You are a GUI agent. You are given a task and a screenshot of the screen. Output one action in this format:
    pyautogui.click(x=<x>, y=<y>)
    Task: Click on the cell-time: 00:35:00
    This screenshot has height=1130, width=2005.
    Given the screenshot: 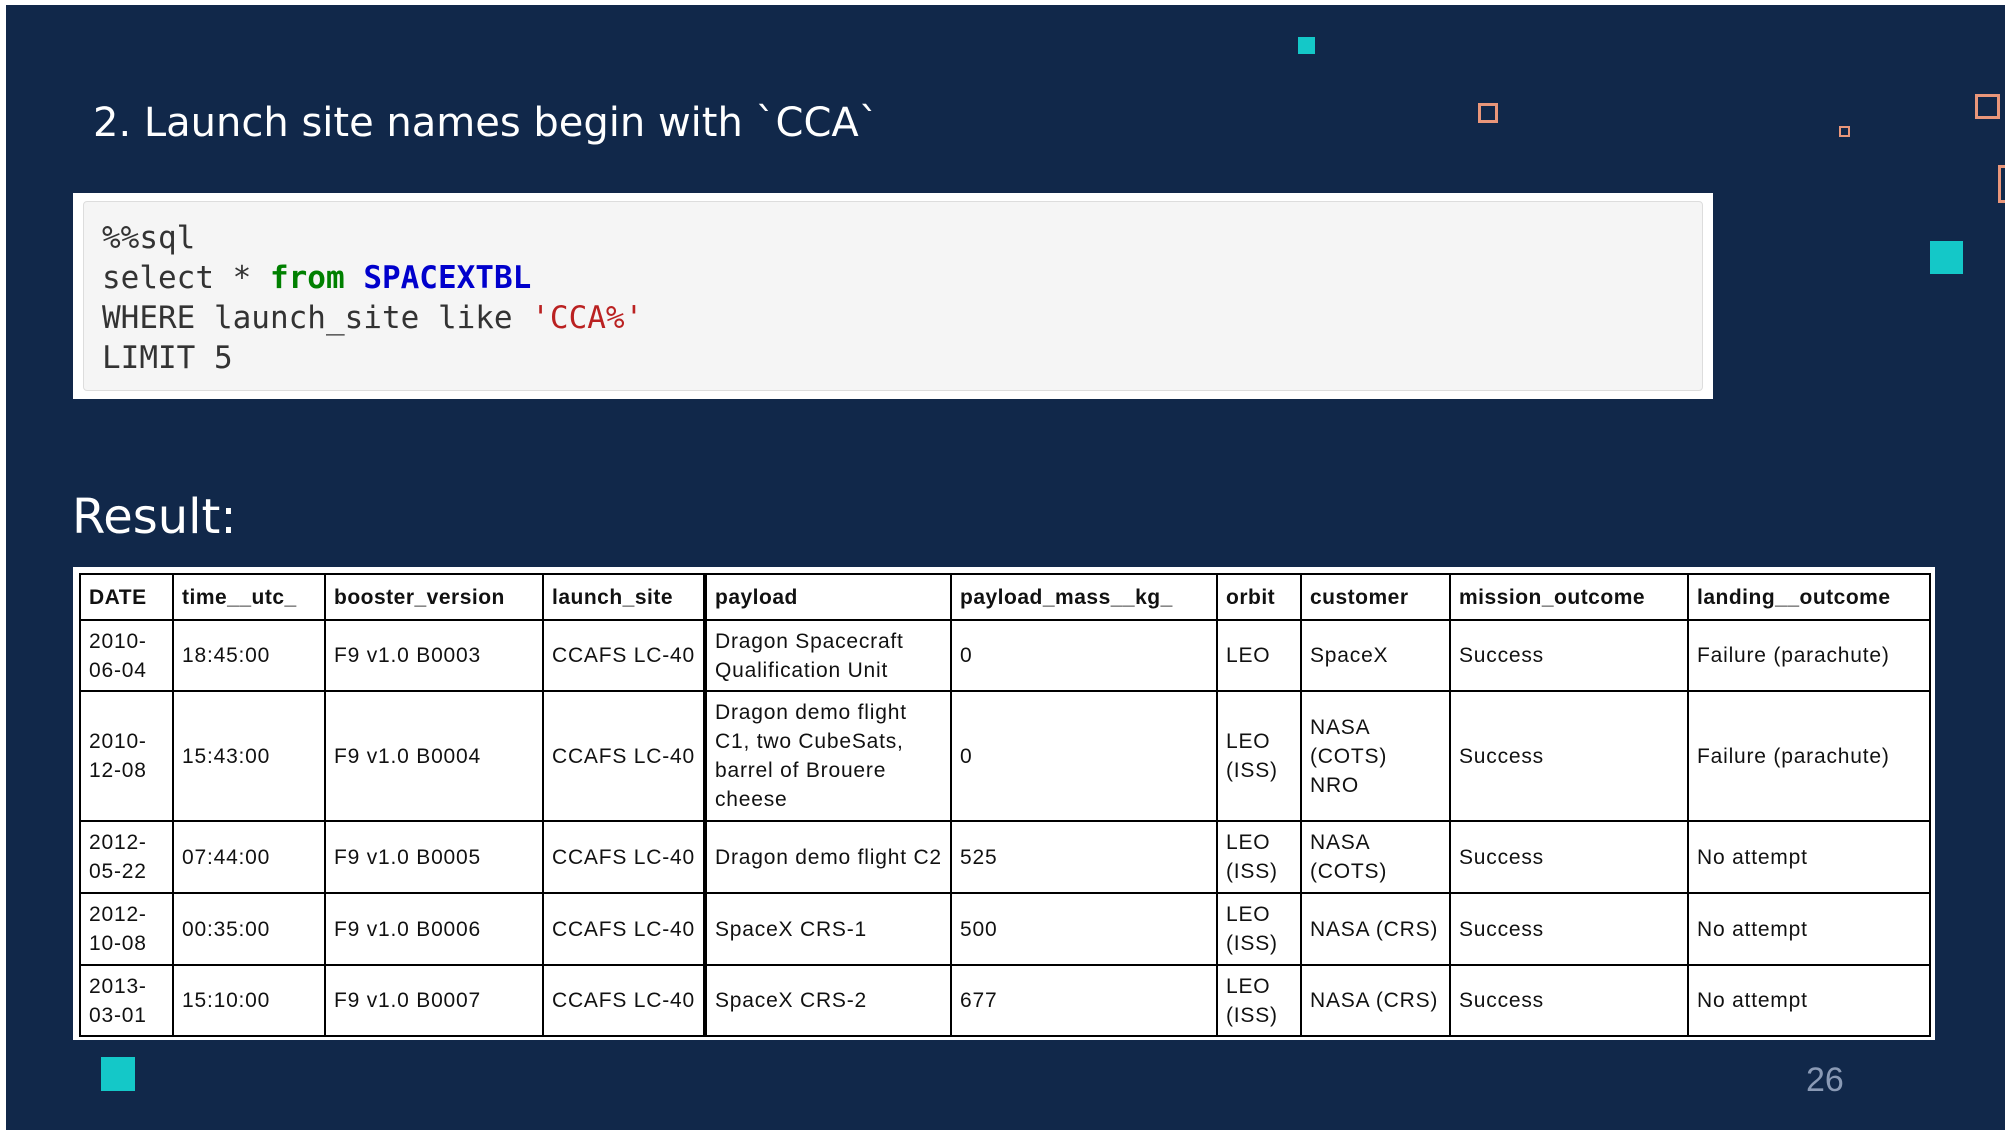 What is the action you would take?
    pyautogui.click(x=249, y=929)
    